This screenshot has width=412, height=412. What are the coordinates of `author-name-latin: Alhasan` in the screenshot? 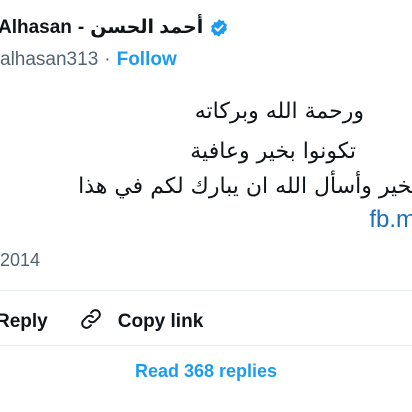 It's located at (36, 28).